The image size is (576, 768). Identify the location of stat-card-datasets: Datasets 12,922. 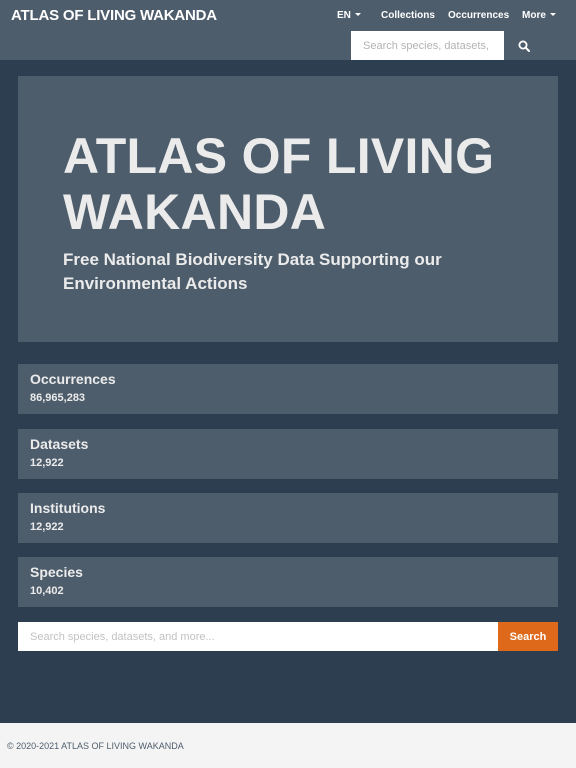
(288, 454).